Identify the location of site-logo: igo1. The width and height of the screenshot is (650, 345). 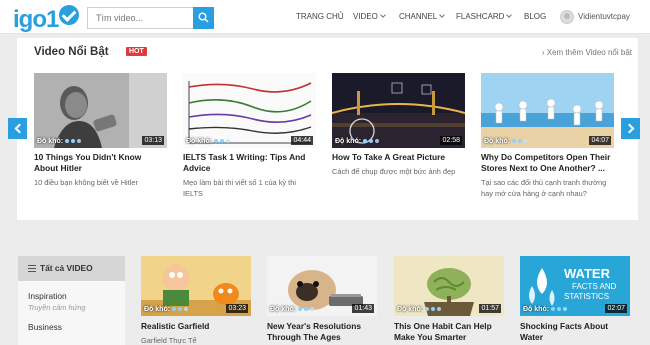
(46, 18).